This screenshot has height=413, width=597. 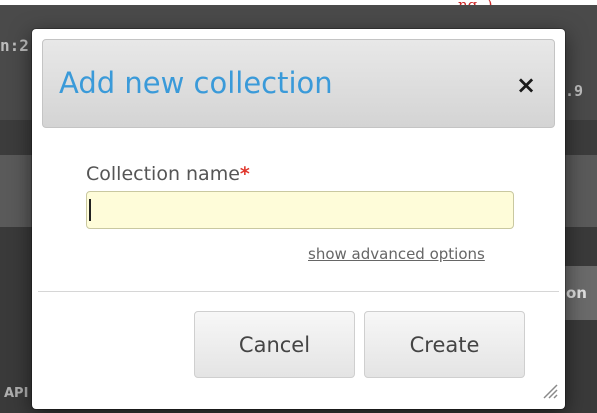 I want to click on cancel-button: Cancel, so click(x=274, y=344).